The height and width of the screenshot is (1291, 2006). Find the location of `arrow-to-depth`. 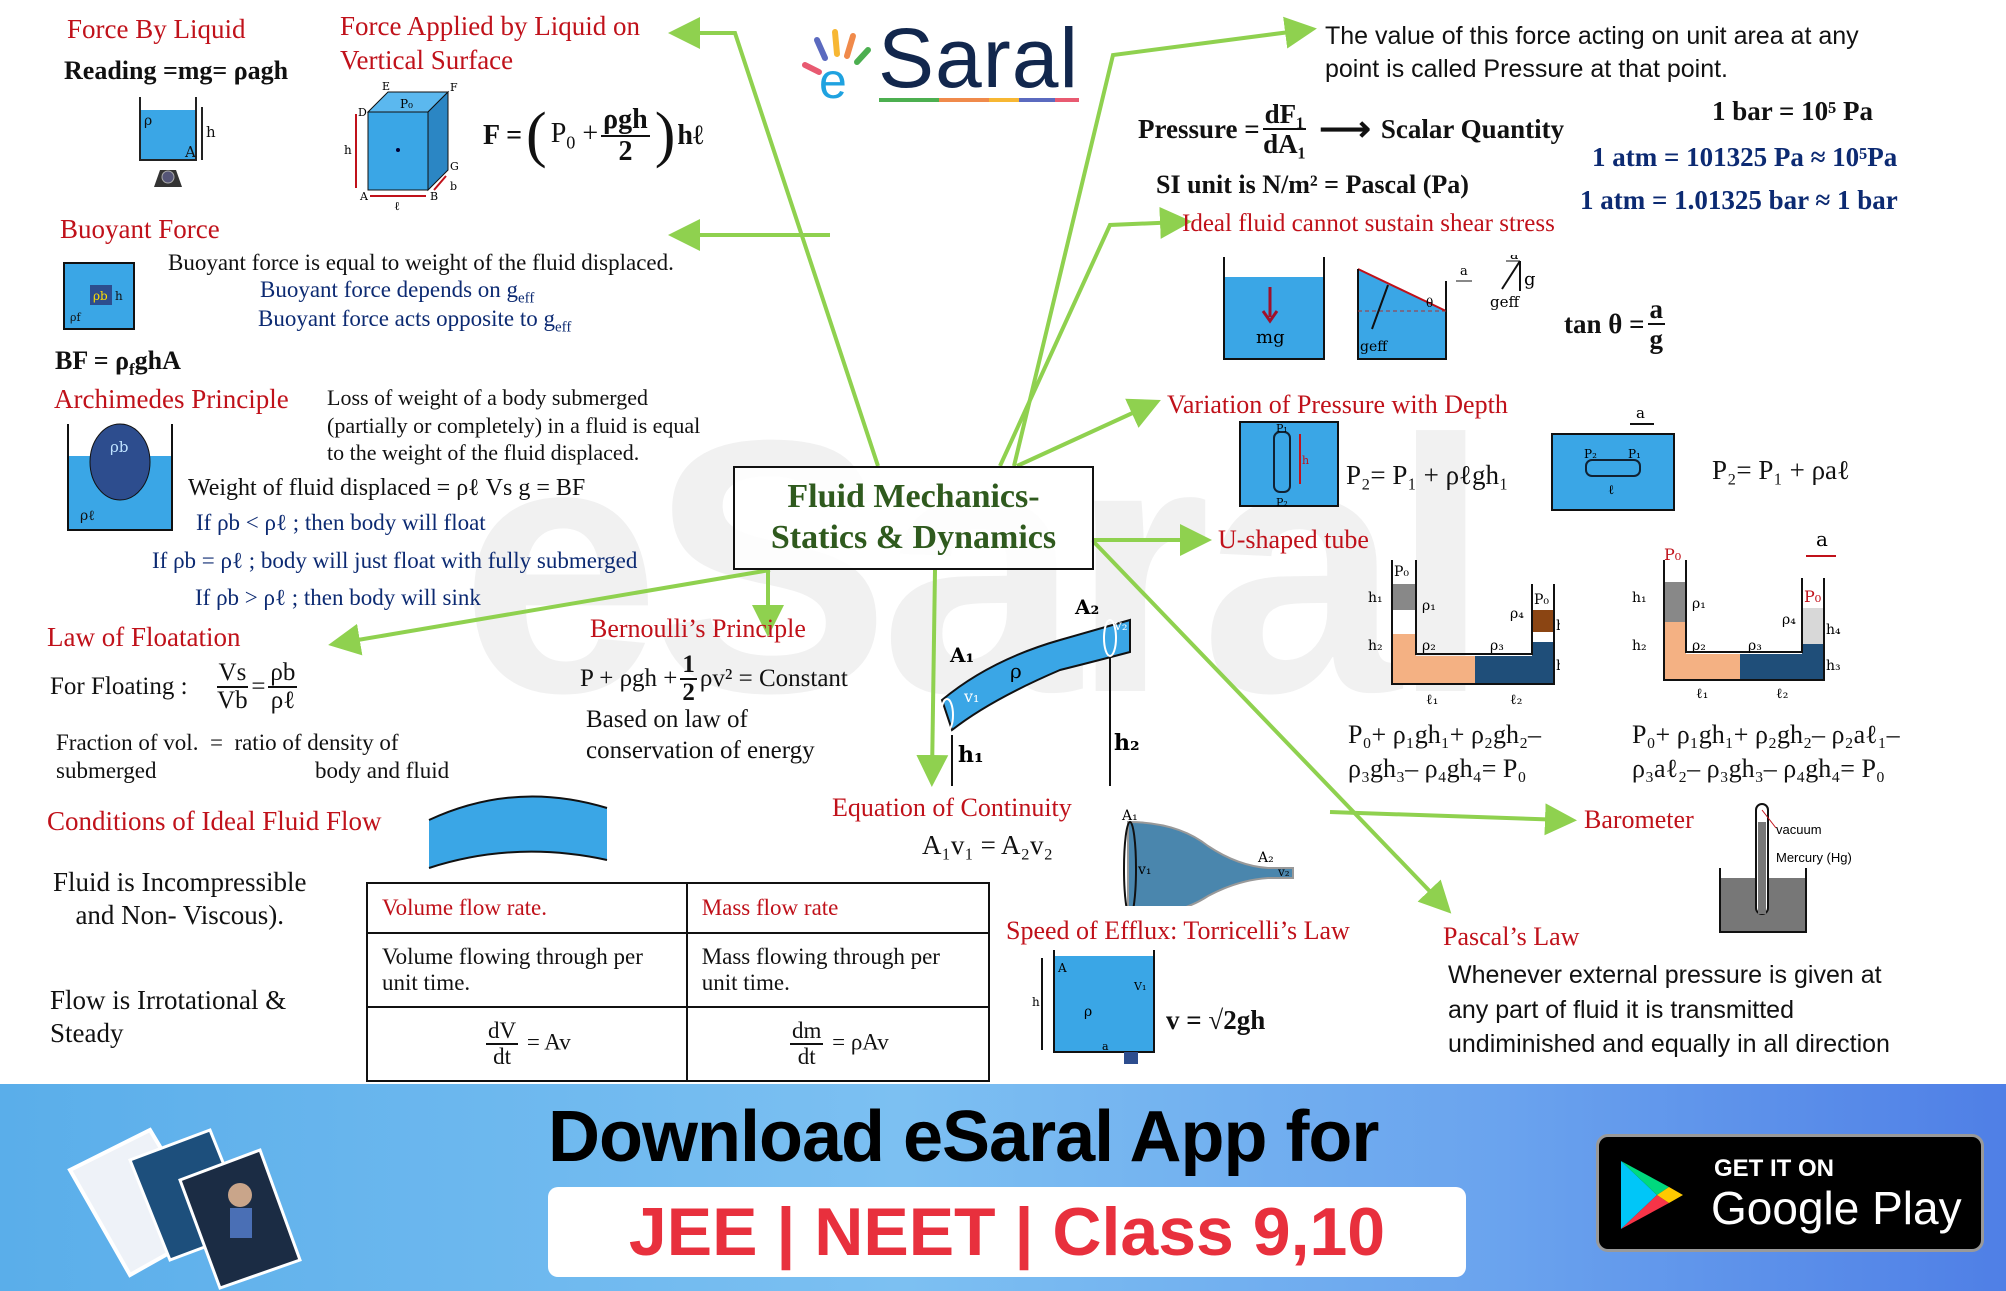

arrow-to-depth is located at coordinates (1088, 433).